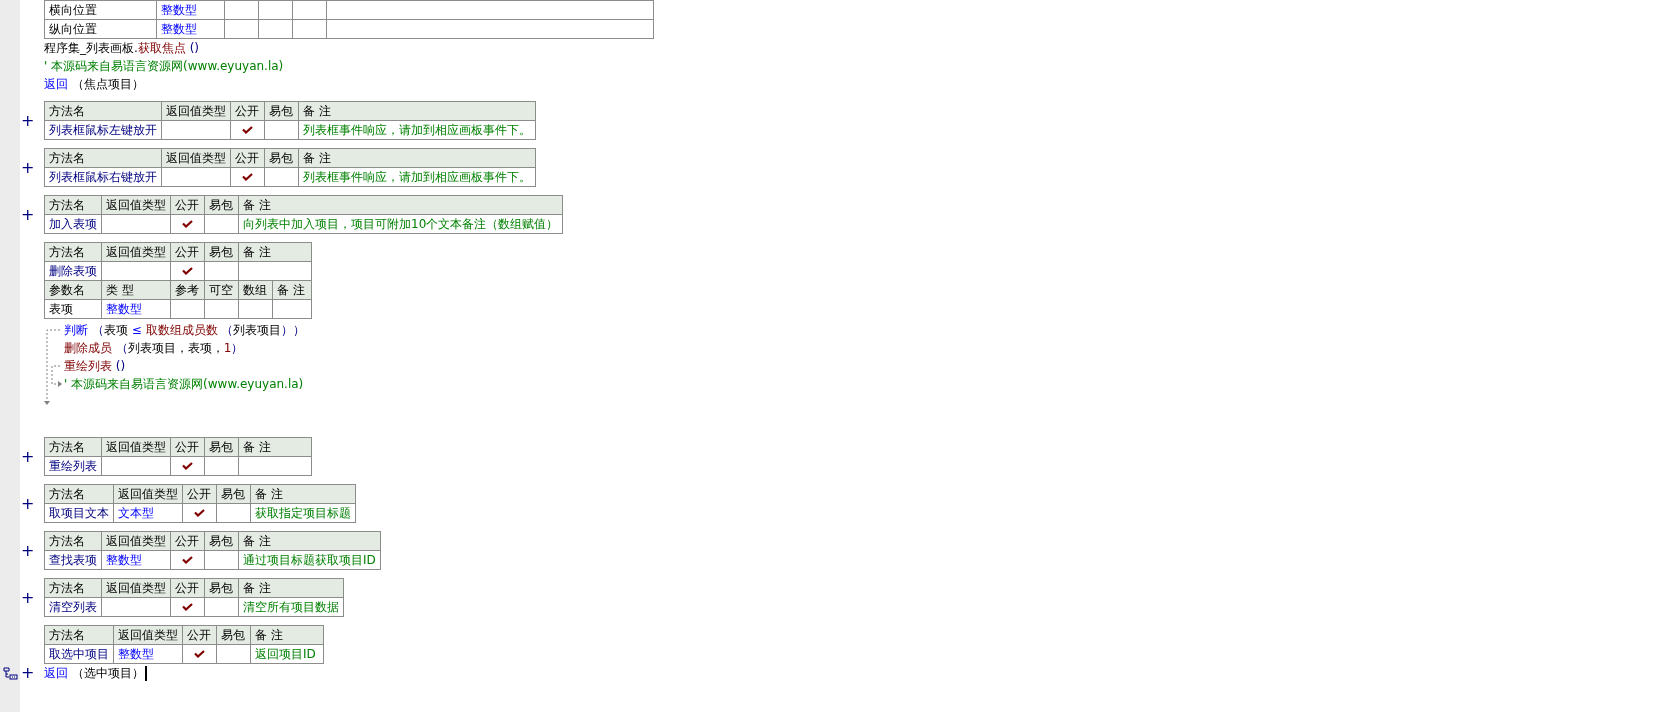  What do you see at coordinates (10, 673) in the screenshot?
I see `structure-icon` at bounding box center [10, 673].